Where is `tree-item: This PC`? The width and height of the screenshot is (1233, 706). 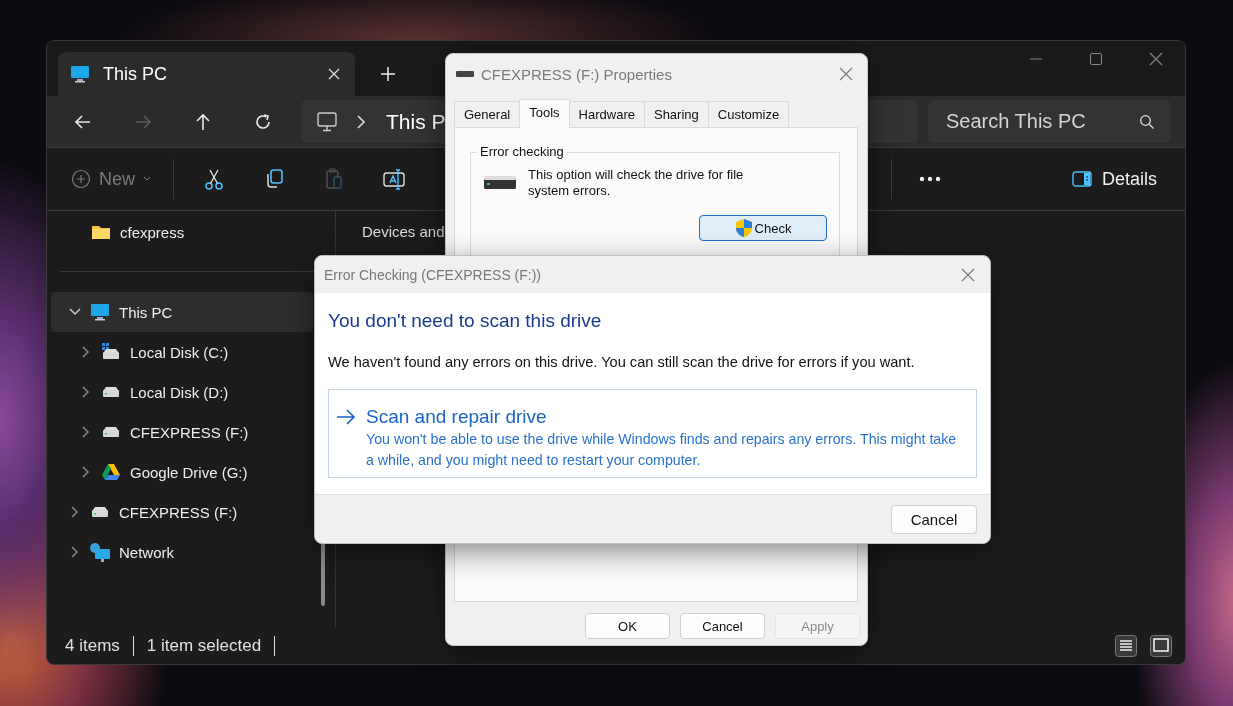
tree-item: This PC is located at coordinates (182, 312).